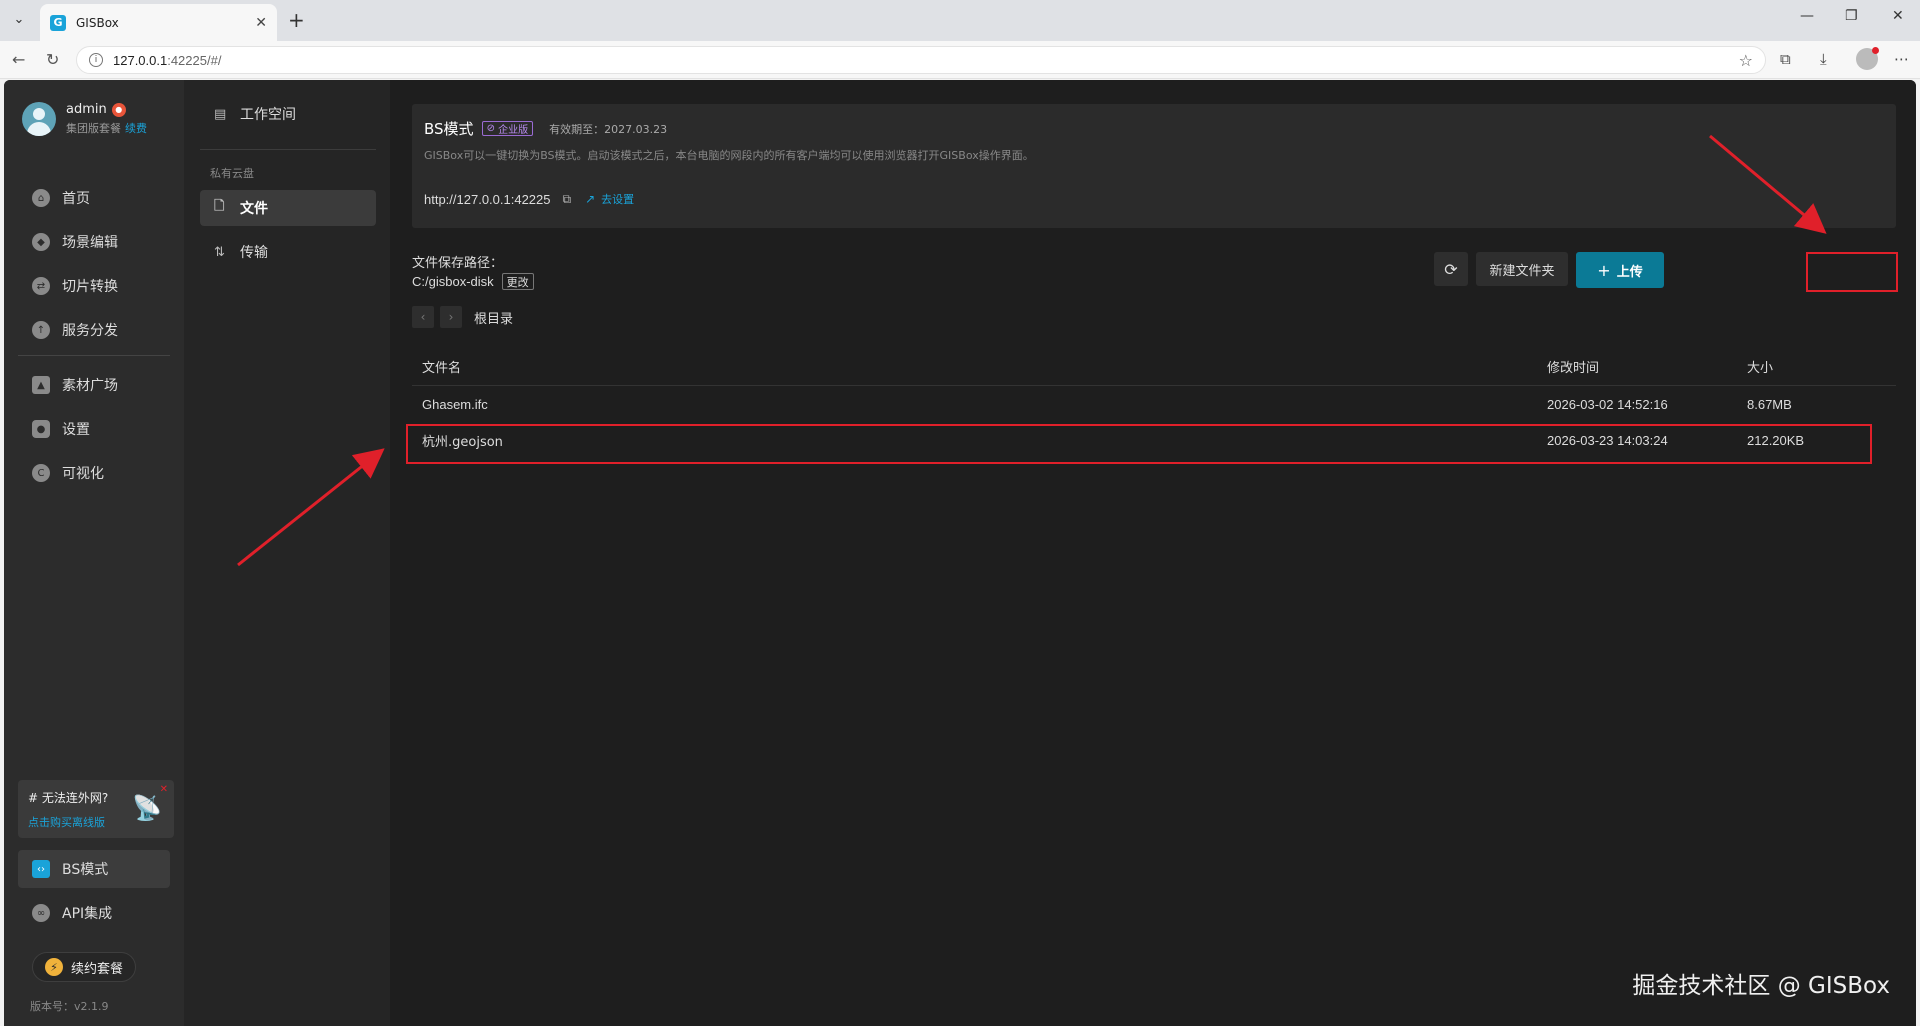 This screenshot has width=1920, height=1026. I want to click on column-header-size: 大小, so click(1821, 366).